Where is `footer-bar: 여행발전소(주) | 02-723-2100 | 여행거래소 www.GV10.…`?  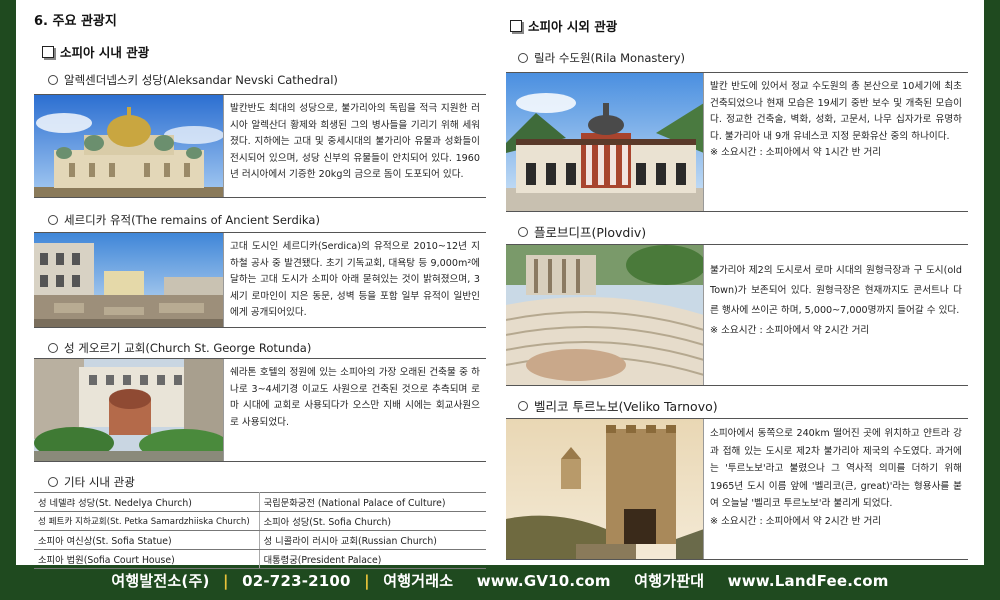 footer-bar: 여행발전소(주) | 02-723-2100 | 여행거래소 www.GV10.… is located at coordinates (500, 582).